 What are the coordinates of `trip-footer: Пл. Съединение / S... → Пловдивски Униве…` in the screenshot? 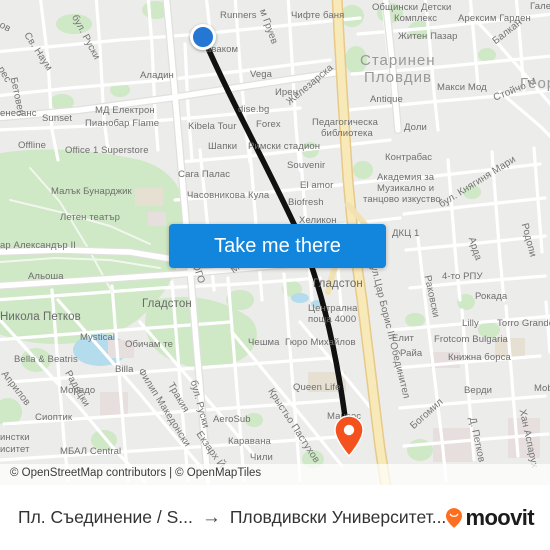 It's located at (275, 517).